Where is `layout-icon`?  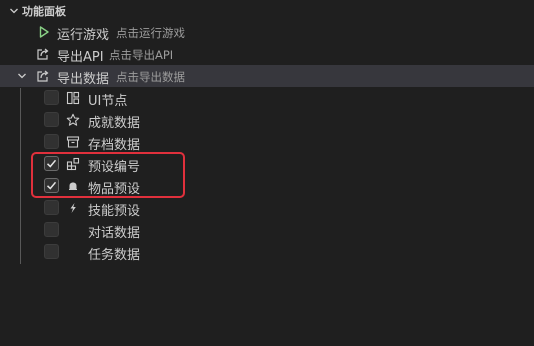
layout-icon is located at coordinates (73, 98).